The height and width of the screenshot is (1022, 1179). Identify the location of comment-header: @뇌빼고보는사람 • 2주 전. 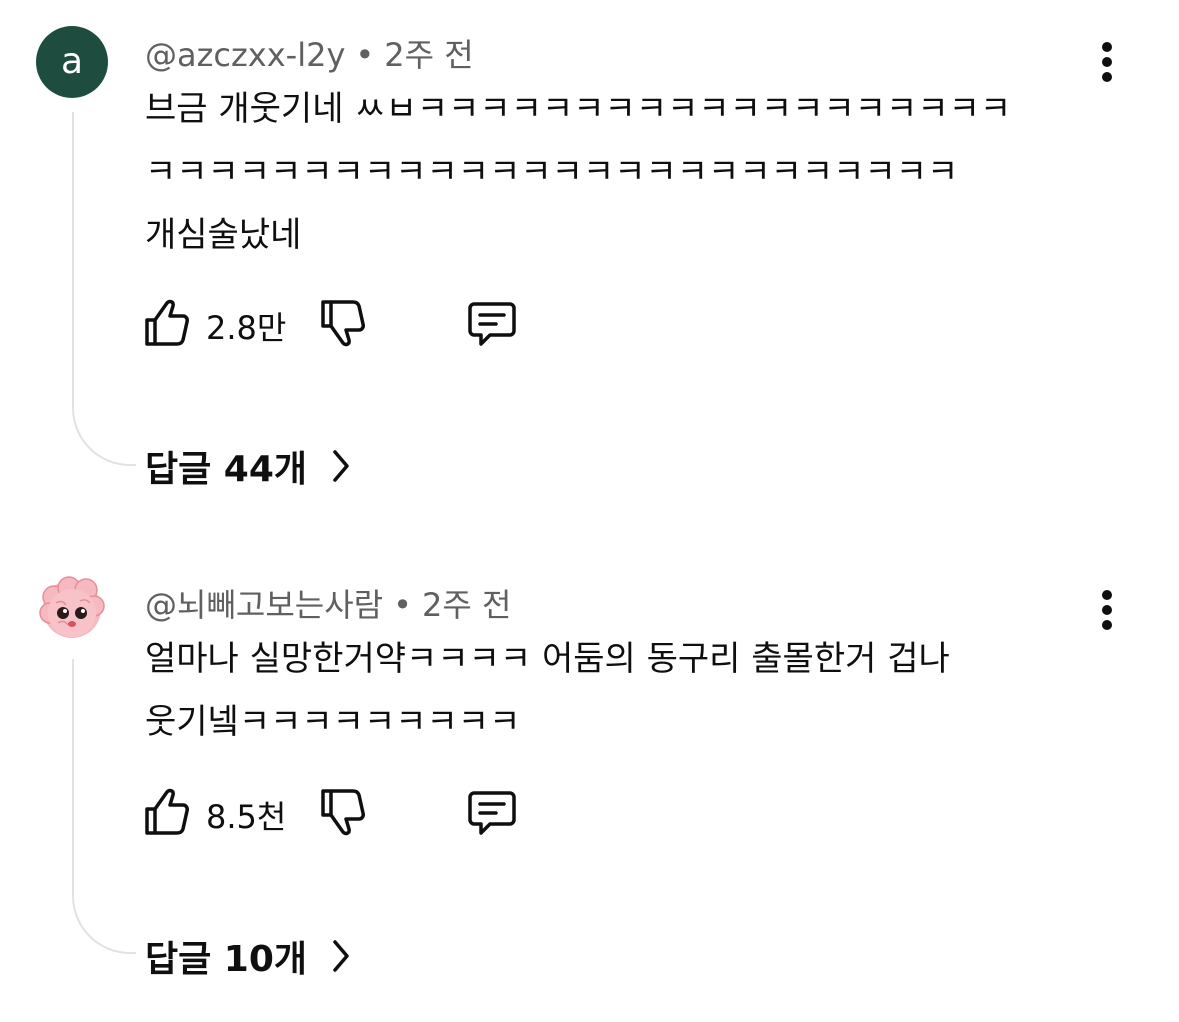
(328, 603).